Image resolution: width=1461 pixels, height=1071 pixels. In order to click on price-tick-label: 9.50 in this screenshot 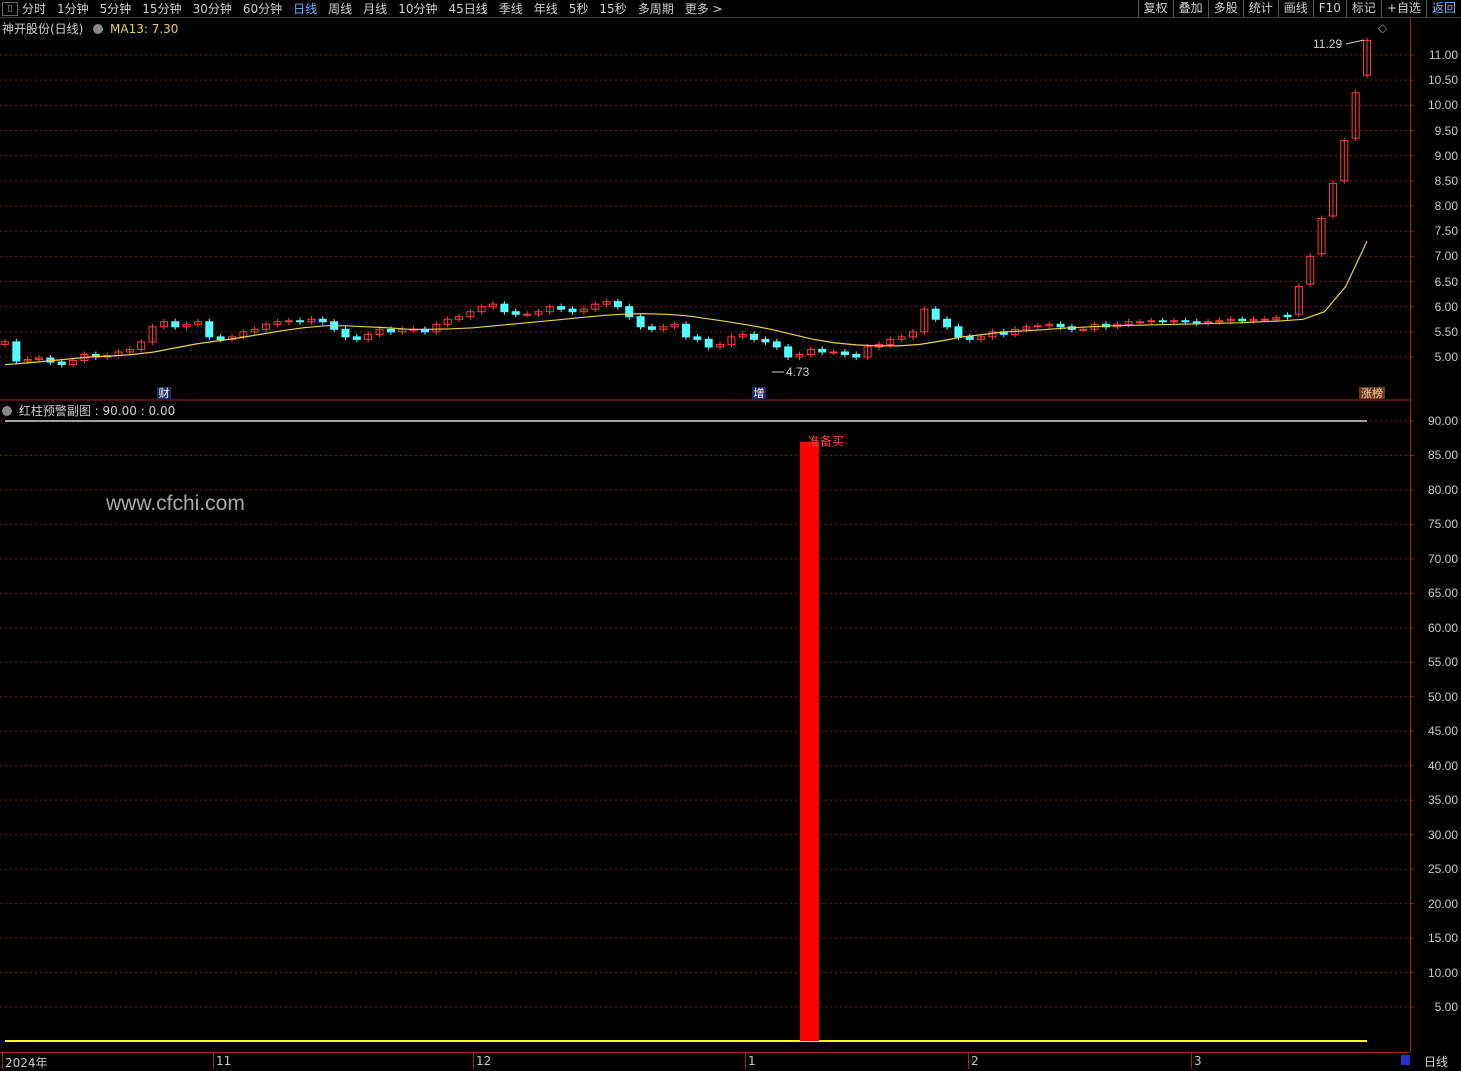, I will do `click(1446, 130)`.